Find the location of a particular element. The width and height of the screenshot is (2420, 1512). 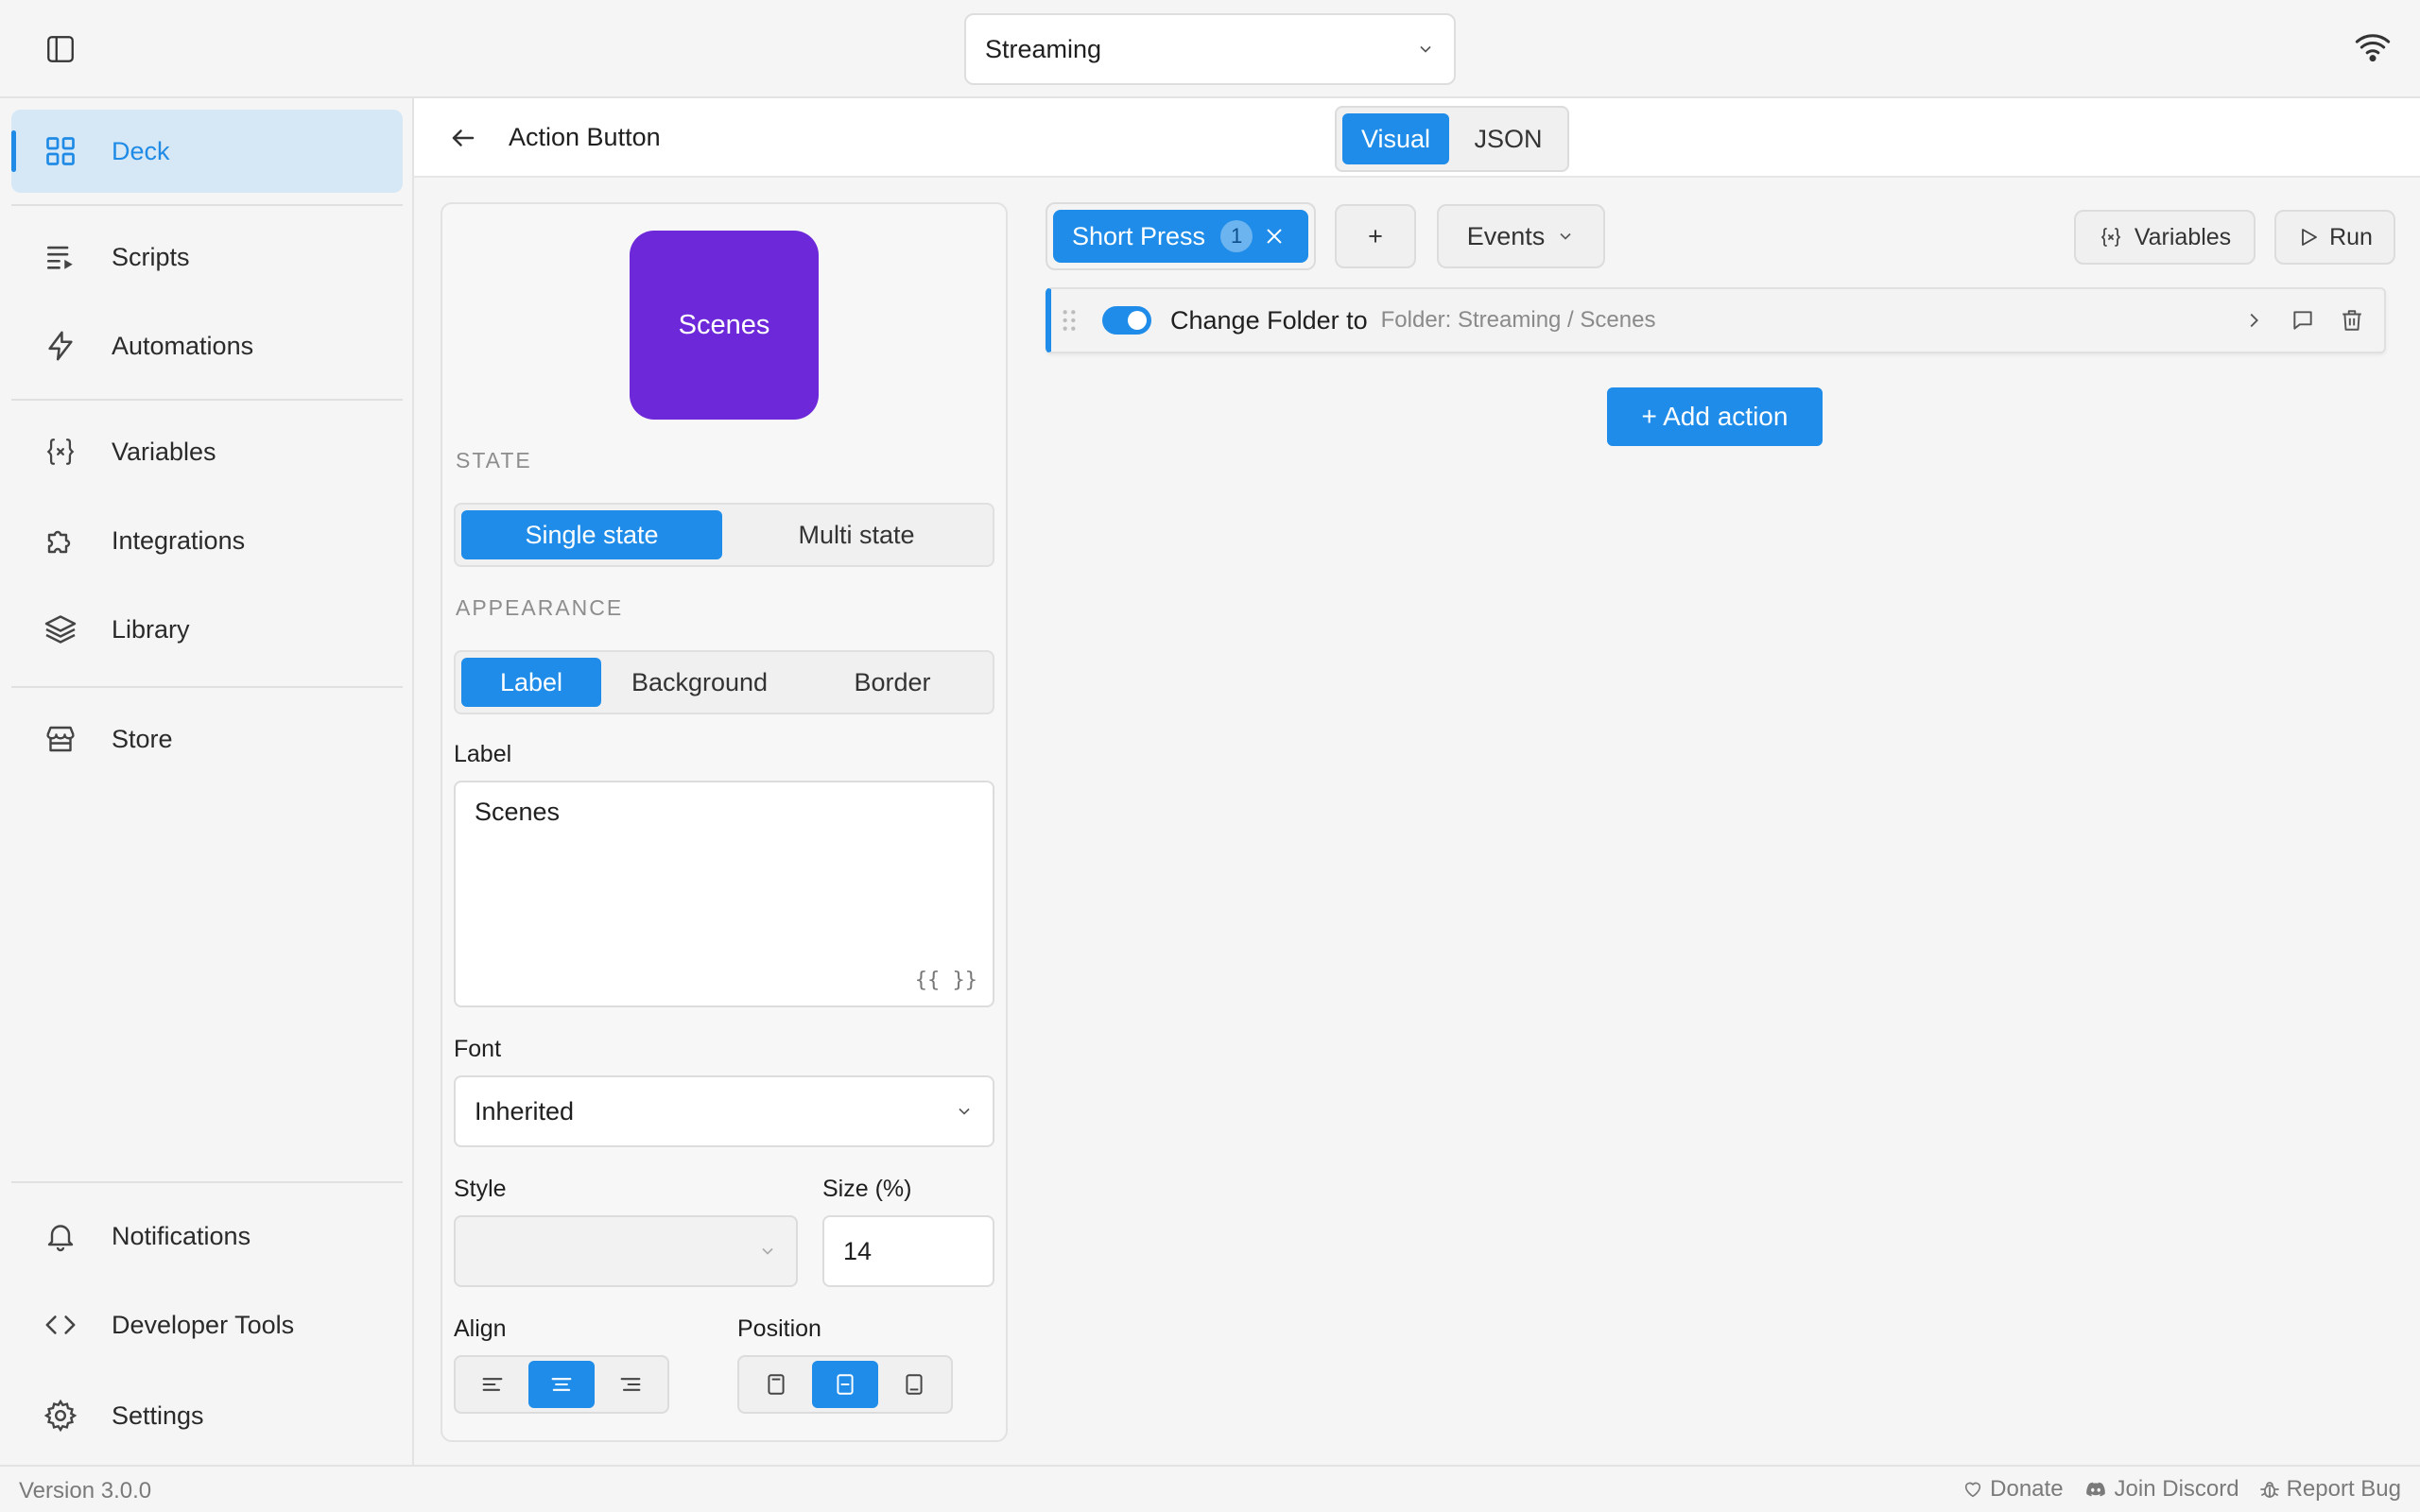

sidebar-item-automations: Automations is located at coordinates (207, 345).